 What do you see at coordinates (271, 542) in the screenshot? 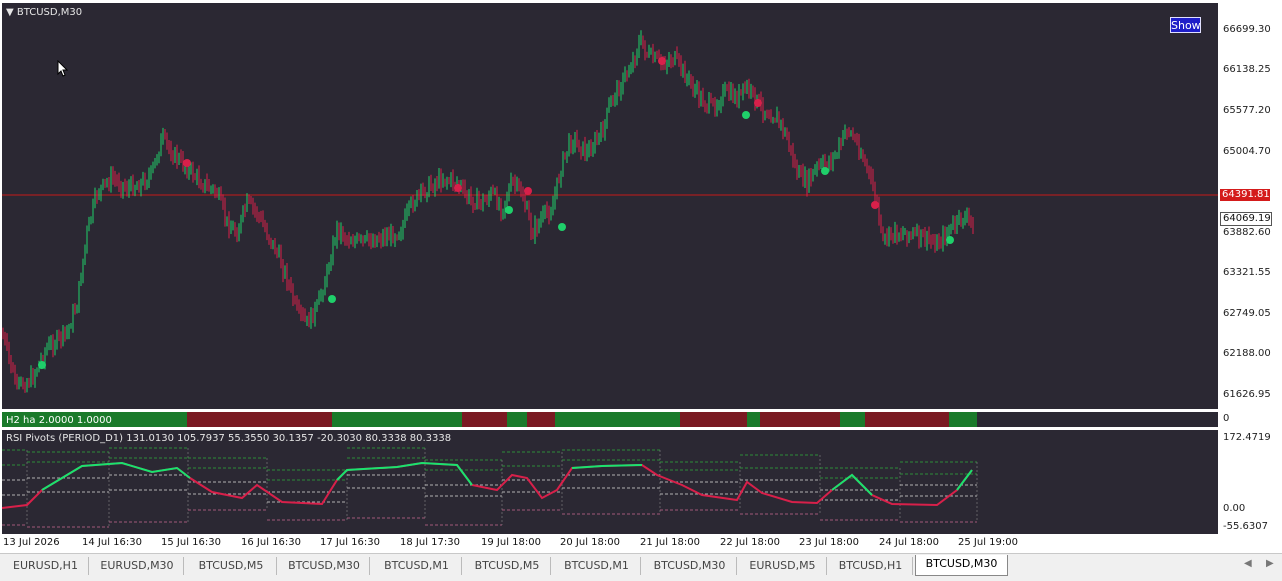
I see `time-axis-label: 16 Jul 16:30` at bounding box center [271, 542].